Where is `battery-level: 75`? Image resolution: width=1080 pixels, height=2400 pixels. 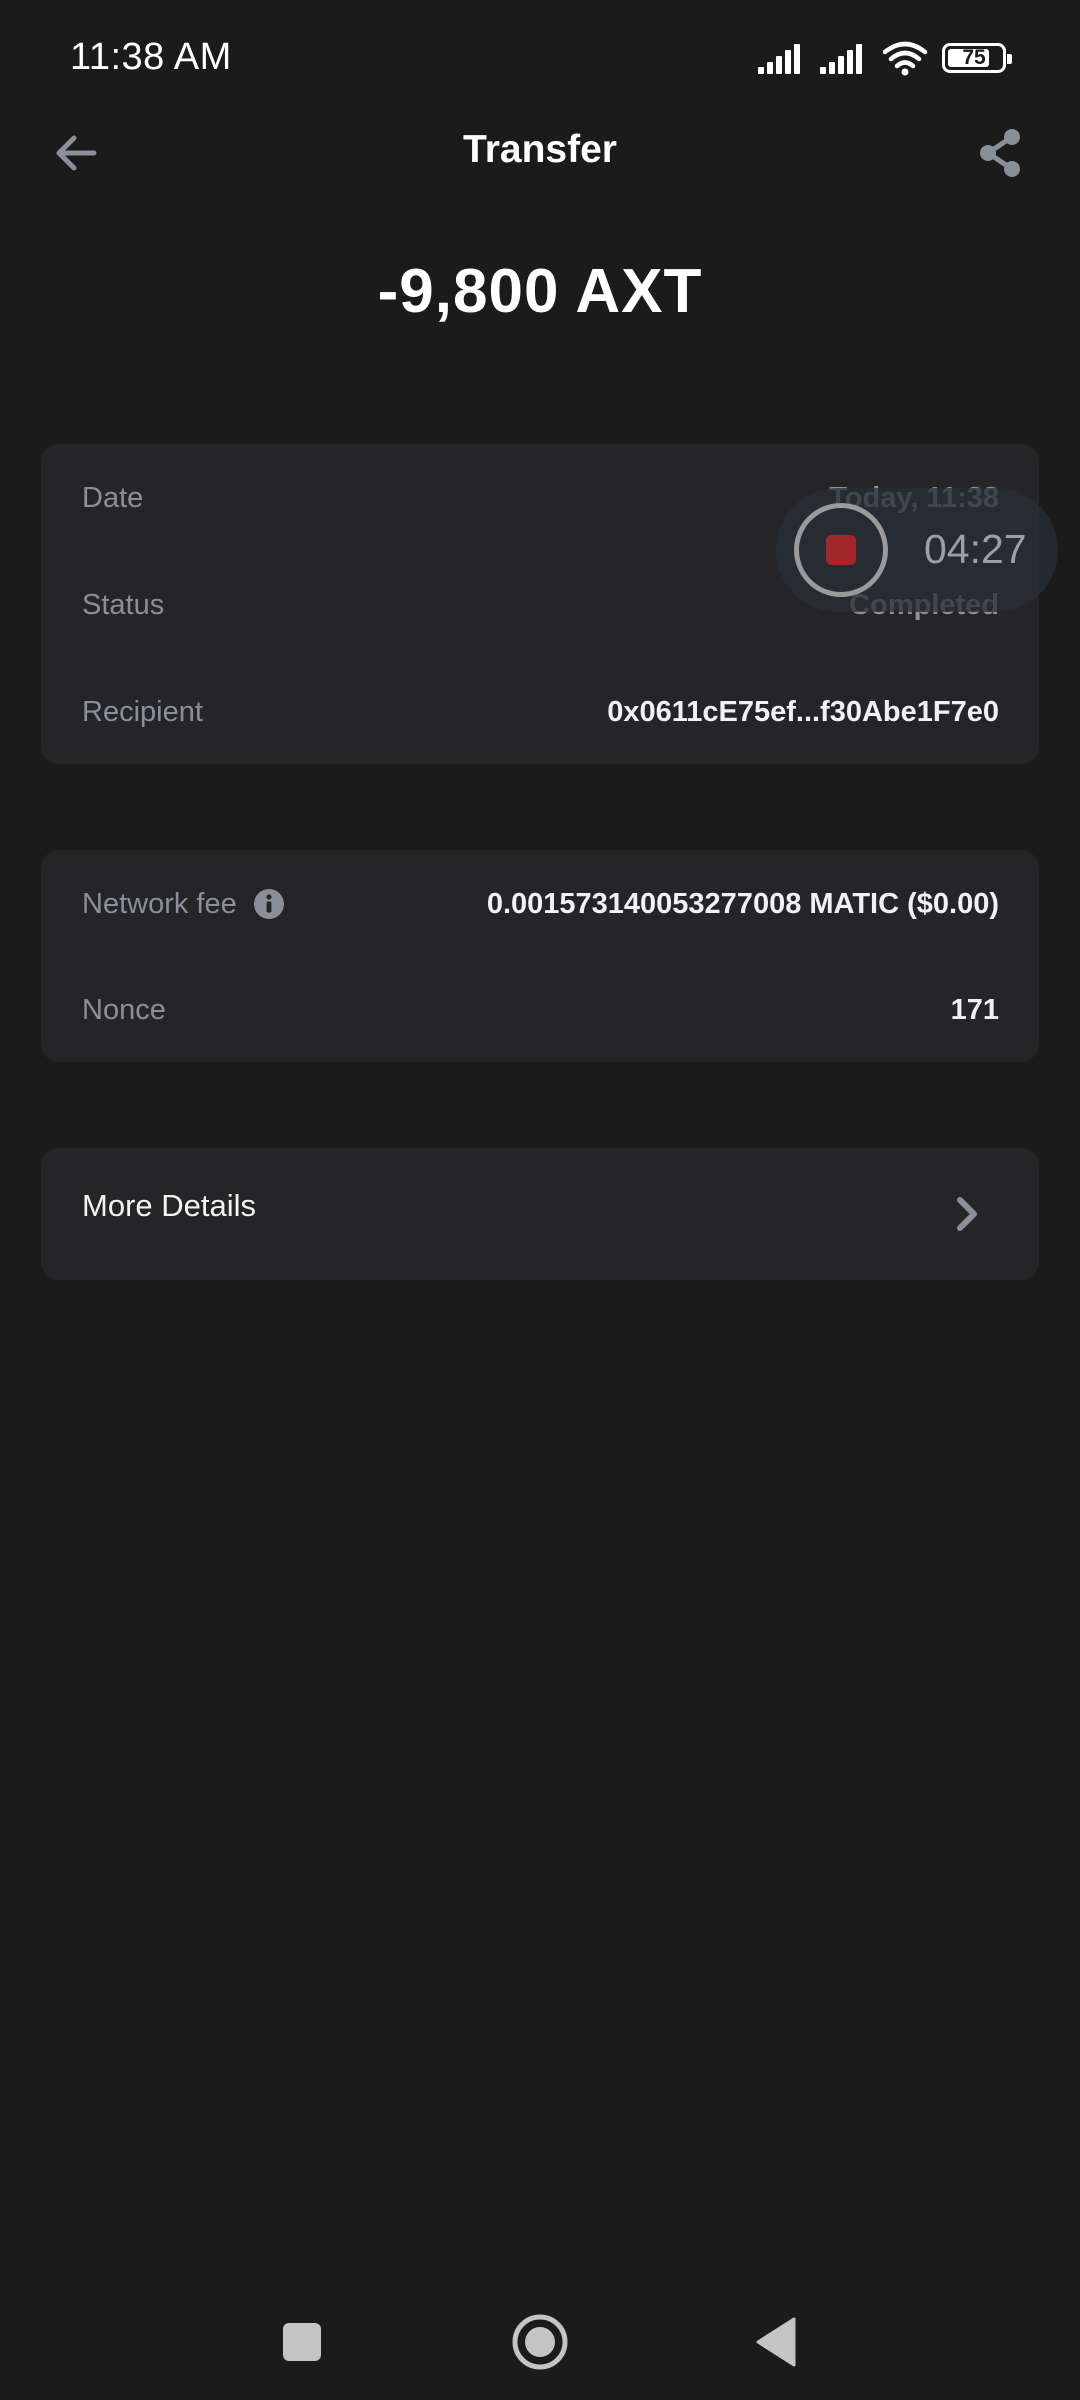
battery-level: 75 is located at coordinates (974, 57).